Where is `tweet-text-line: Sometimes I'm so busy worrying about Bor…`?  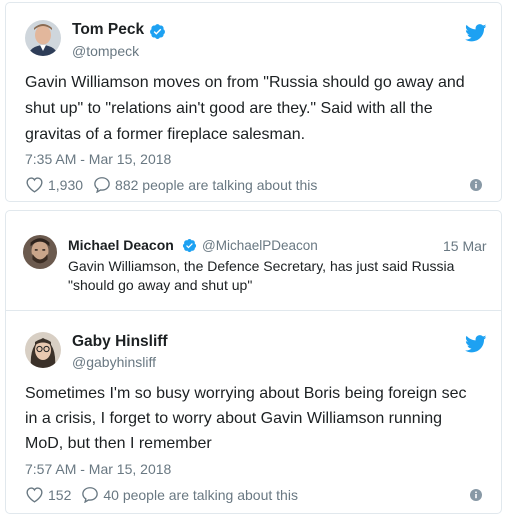 tweet-text-line: Sometimes I'm so busy worrying about Bor… is located at coordinates (246, 393).